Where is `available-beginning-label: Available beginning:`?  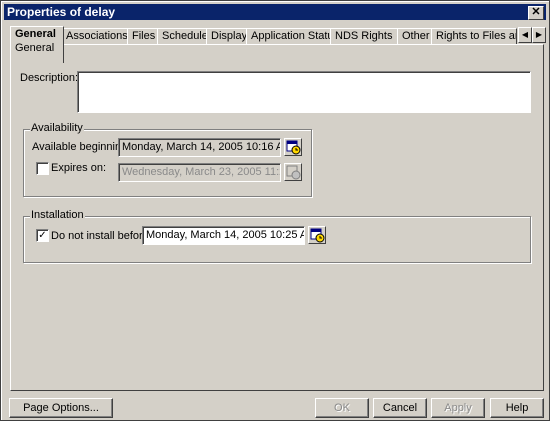
available-beginning-label: Available beginning: is located at coordinates (81, 147).